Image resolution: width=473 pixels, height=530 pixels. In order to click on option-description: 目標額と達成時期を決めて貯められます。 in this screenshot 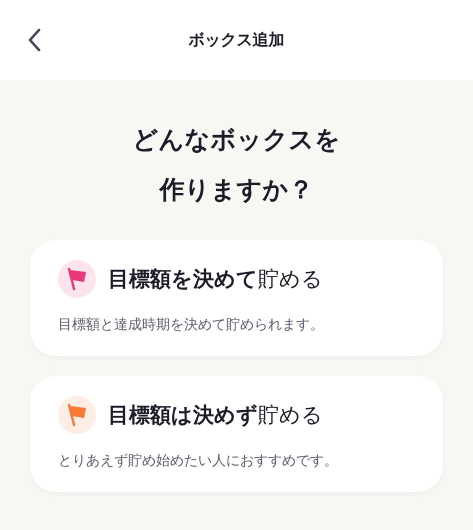, I will do `click(191, 325)`.